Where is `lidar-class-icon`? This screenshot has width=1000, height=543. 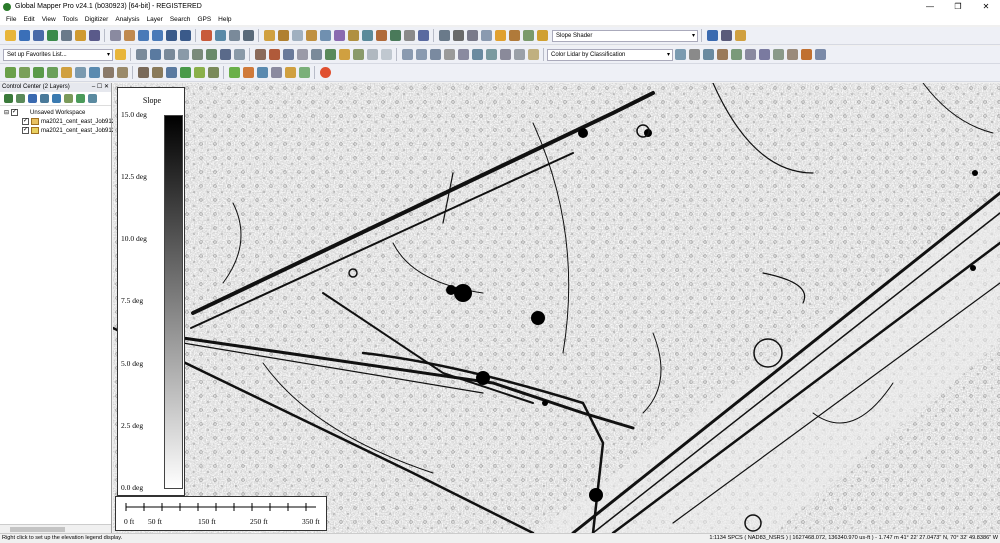 lidar-class-icon is located at coordinates (680, 54).